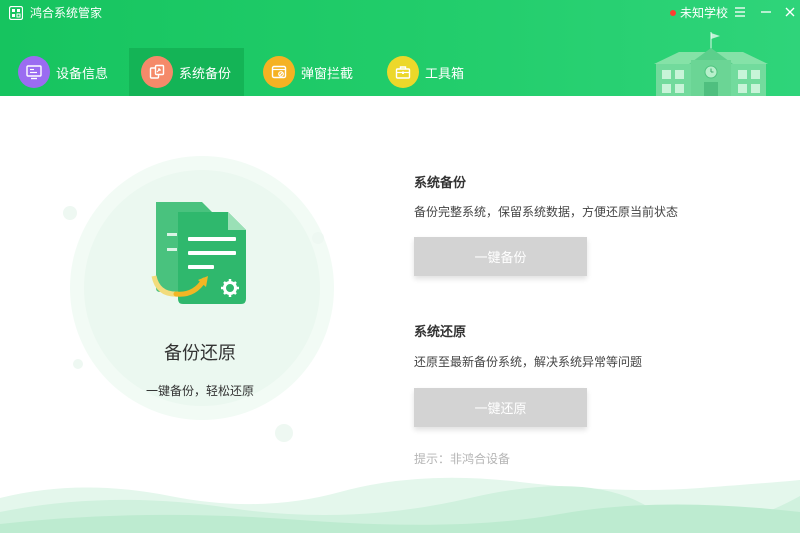  What do you see at coordinates (400, 13) in the screenshot?
I see `title-bar: 鸿合系统管家 未知学校` at bounding box center [400, 13].